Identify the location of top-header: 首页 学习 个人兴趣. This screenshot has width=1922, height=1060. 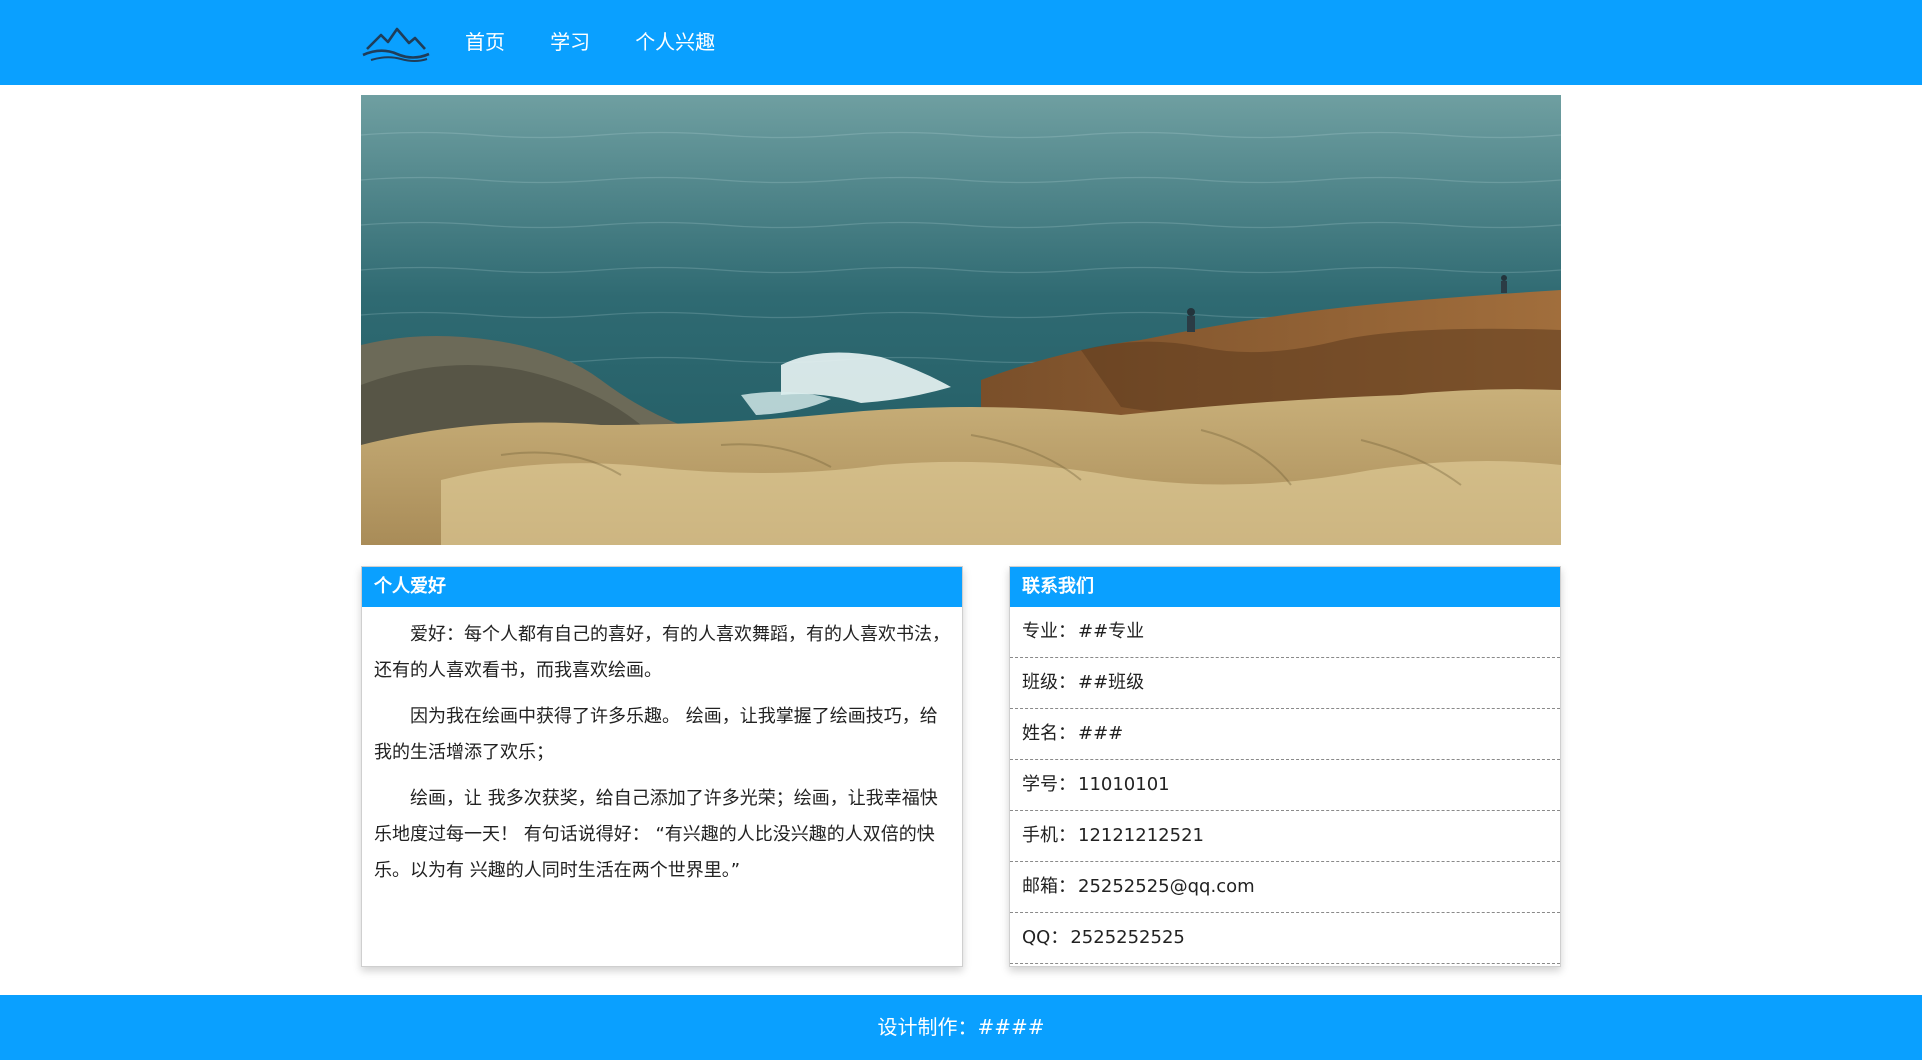
(961, 42).